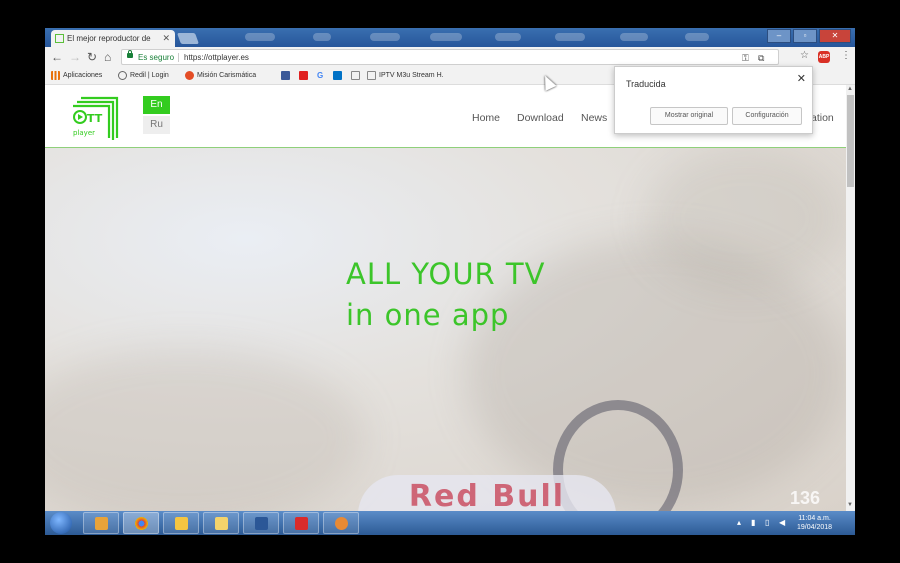  I want to click on nav-news: News, so click(594, 118).